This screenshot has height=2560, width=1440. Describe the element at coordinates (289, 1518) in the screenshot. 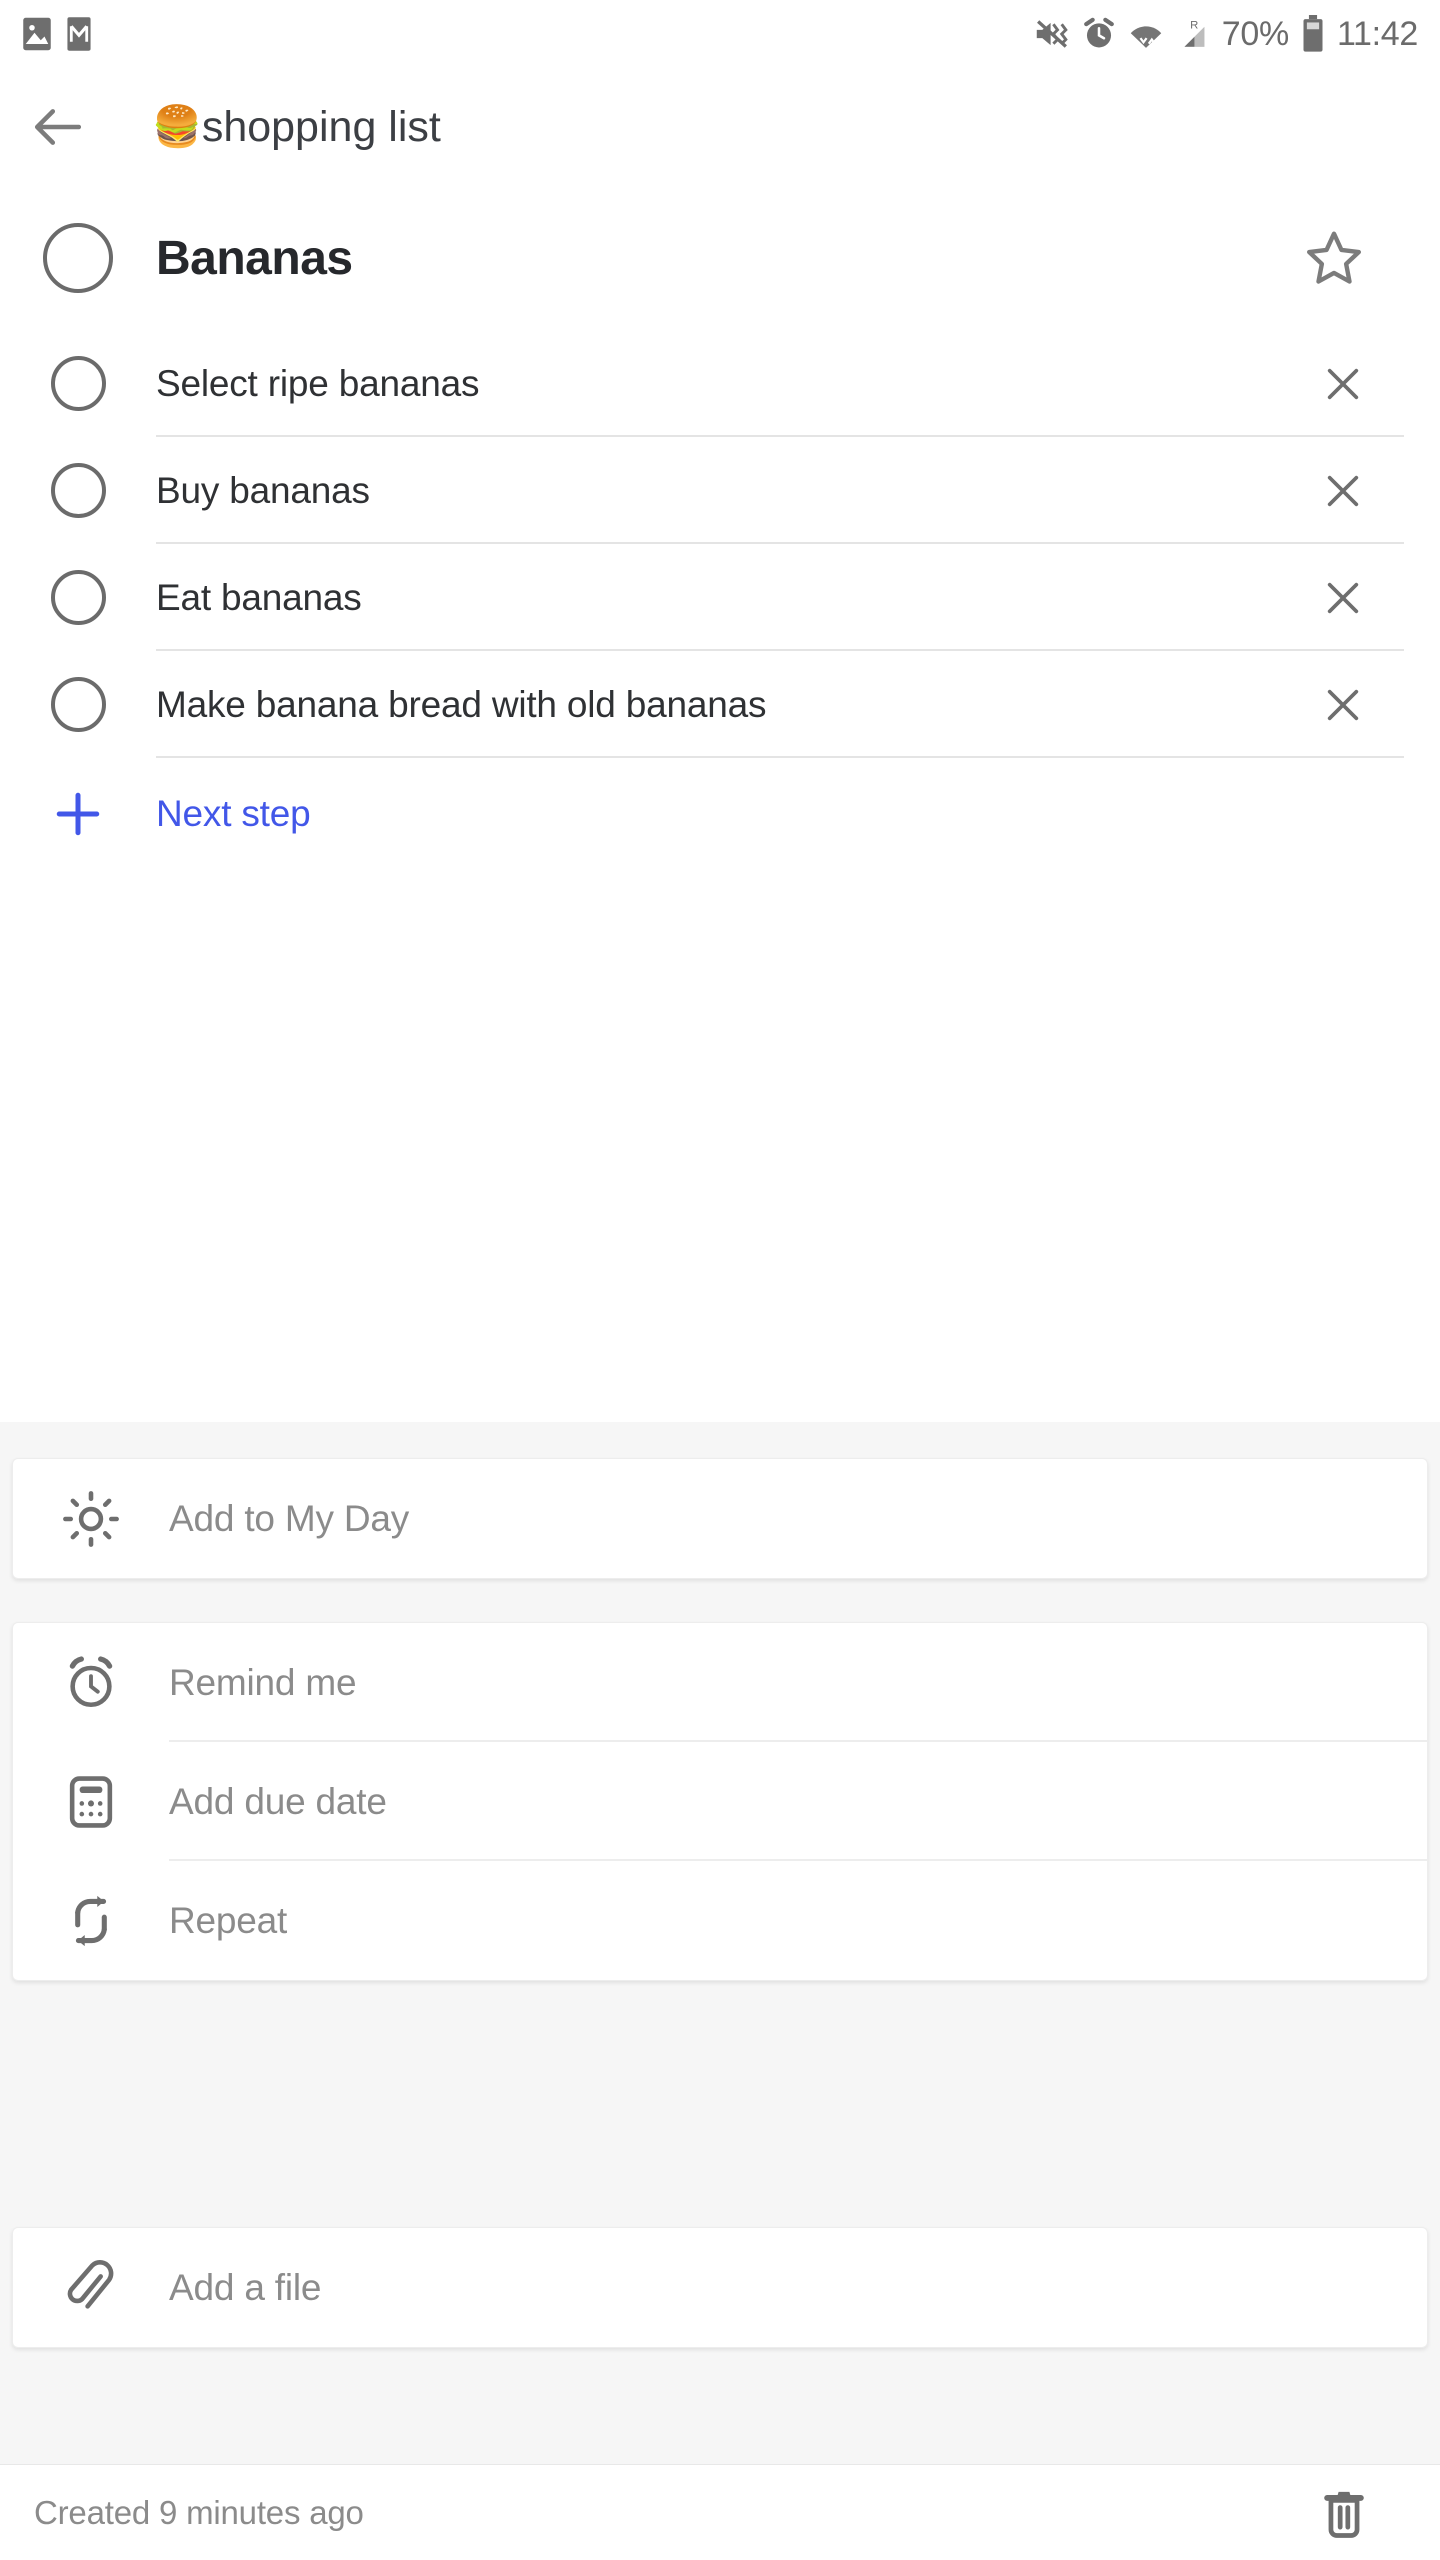

I see `add-to-my-day-label: Add to My Day` at that location.